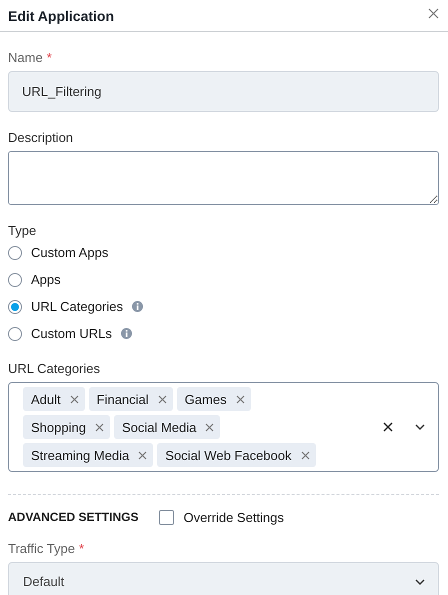 The image size is (448, 595). Describe the element at coordinates (69, 252) in the screenshot. I see `radio-label: Custom Apps` at that location.